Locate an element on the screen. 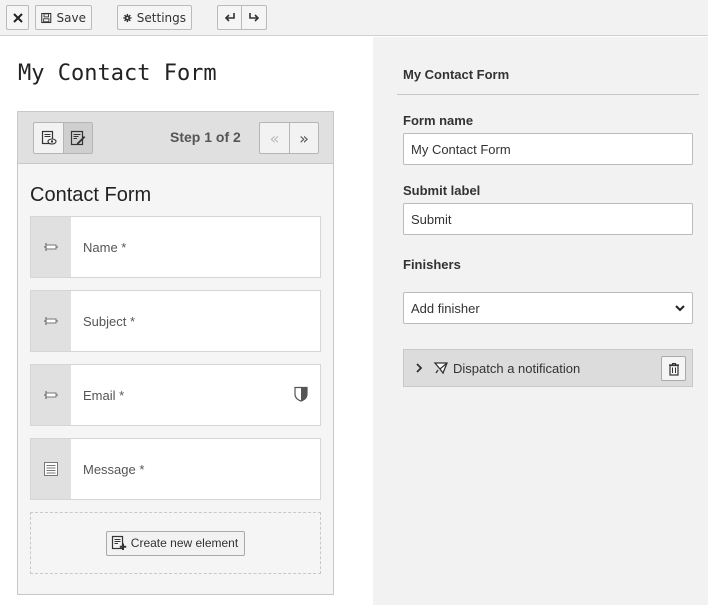  form-element-message: Message * is located at coordinates (175, 469).